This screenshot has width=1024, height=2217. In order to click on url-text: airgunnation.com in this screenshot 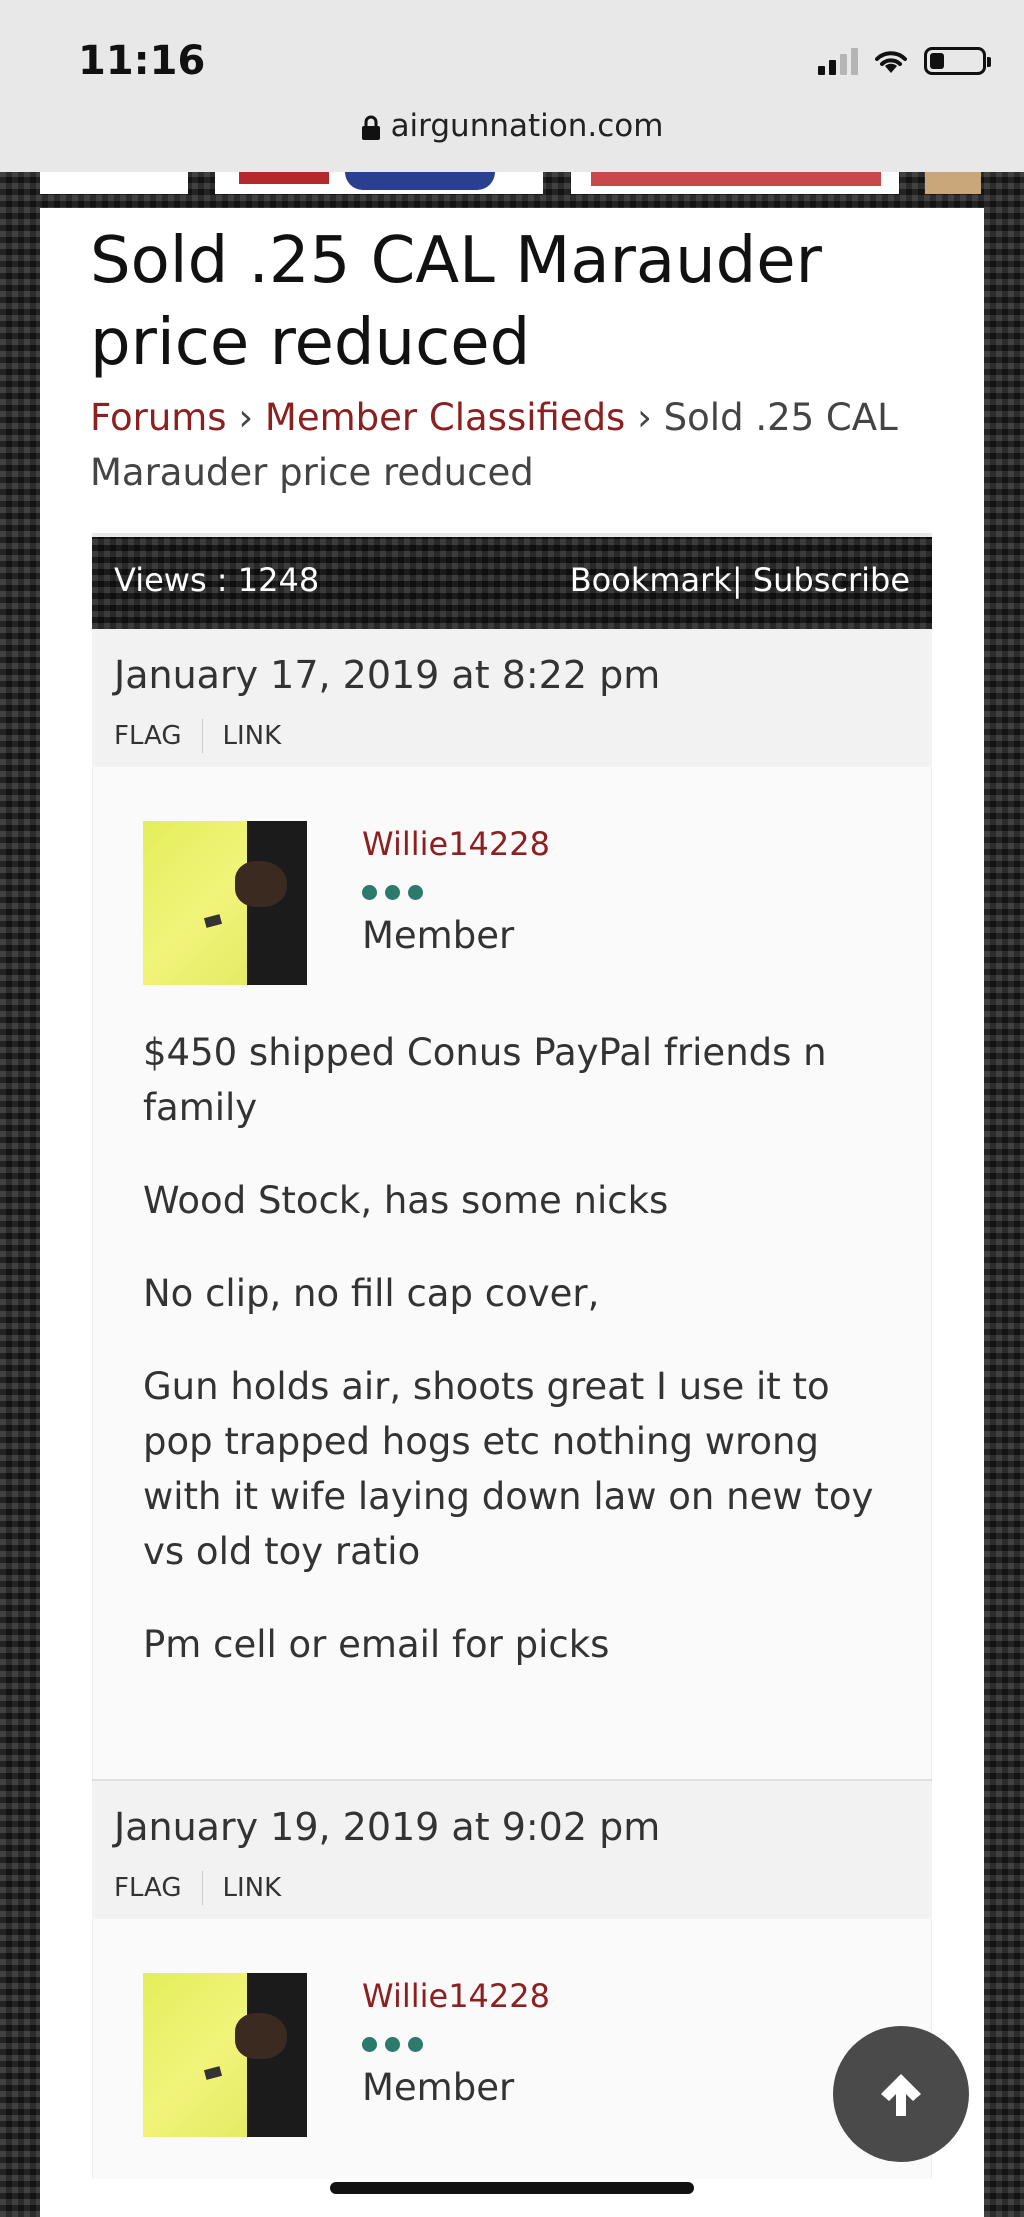, I will do `click(527, 126)`.